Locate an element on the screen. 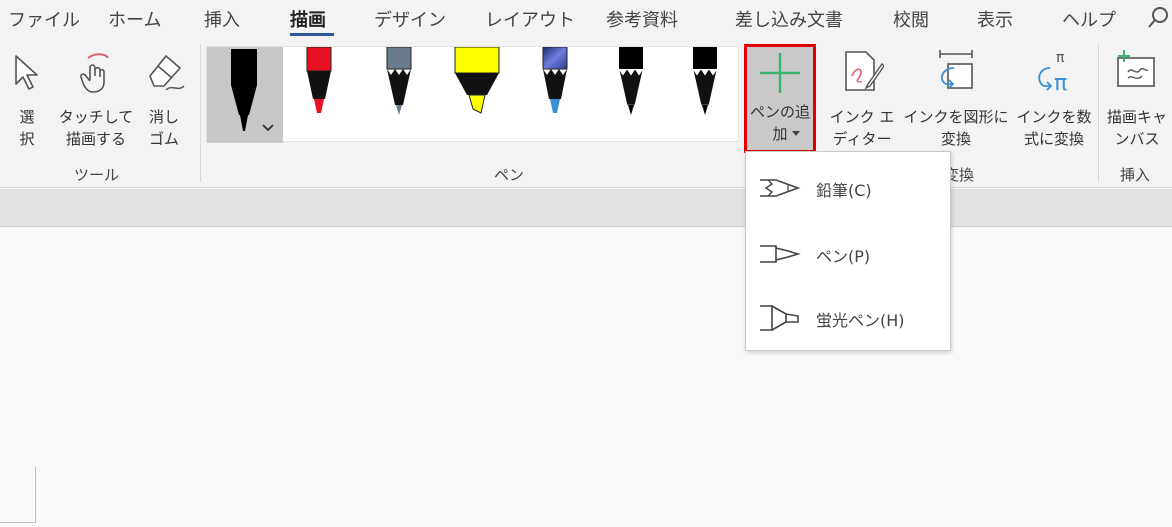 The image size is (1172, 527). red-pen is located at coordinates (319, 86).